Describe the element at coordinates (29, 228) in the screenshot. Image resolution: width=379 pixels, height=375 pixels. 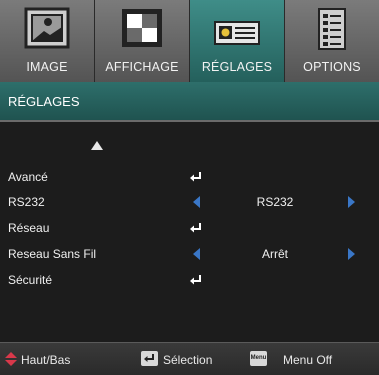
I see `menu-item-label: Réseau` at that location.